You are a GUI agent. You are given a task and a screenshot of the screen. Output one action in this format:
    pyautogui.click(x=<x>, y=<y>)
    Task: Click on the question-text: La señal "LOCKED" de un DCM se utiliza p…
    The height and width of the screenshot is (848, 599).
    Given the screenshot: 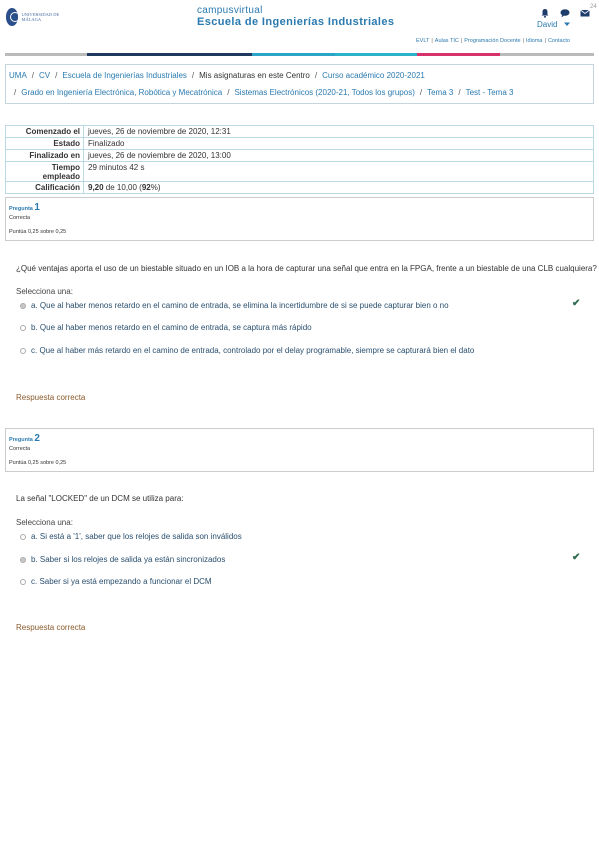 What is the action you would take?
    pyautogui.click(x=100, y=498)
    